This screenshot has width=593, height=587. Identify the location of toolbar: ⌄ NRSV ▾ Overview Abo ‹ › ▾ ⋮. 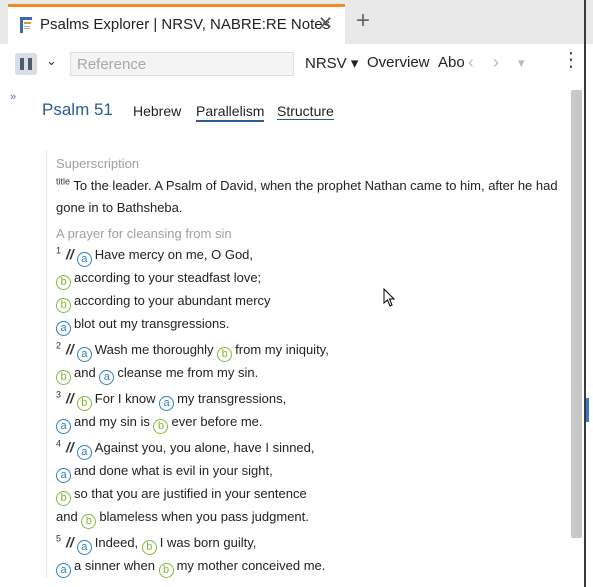
(296, 64).